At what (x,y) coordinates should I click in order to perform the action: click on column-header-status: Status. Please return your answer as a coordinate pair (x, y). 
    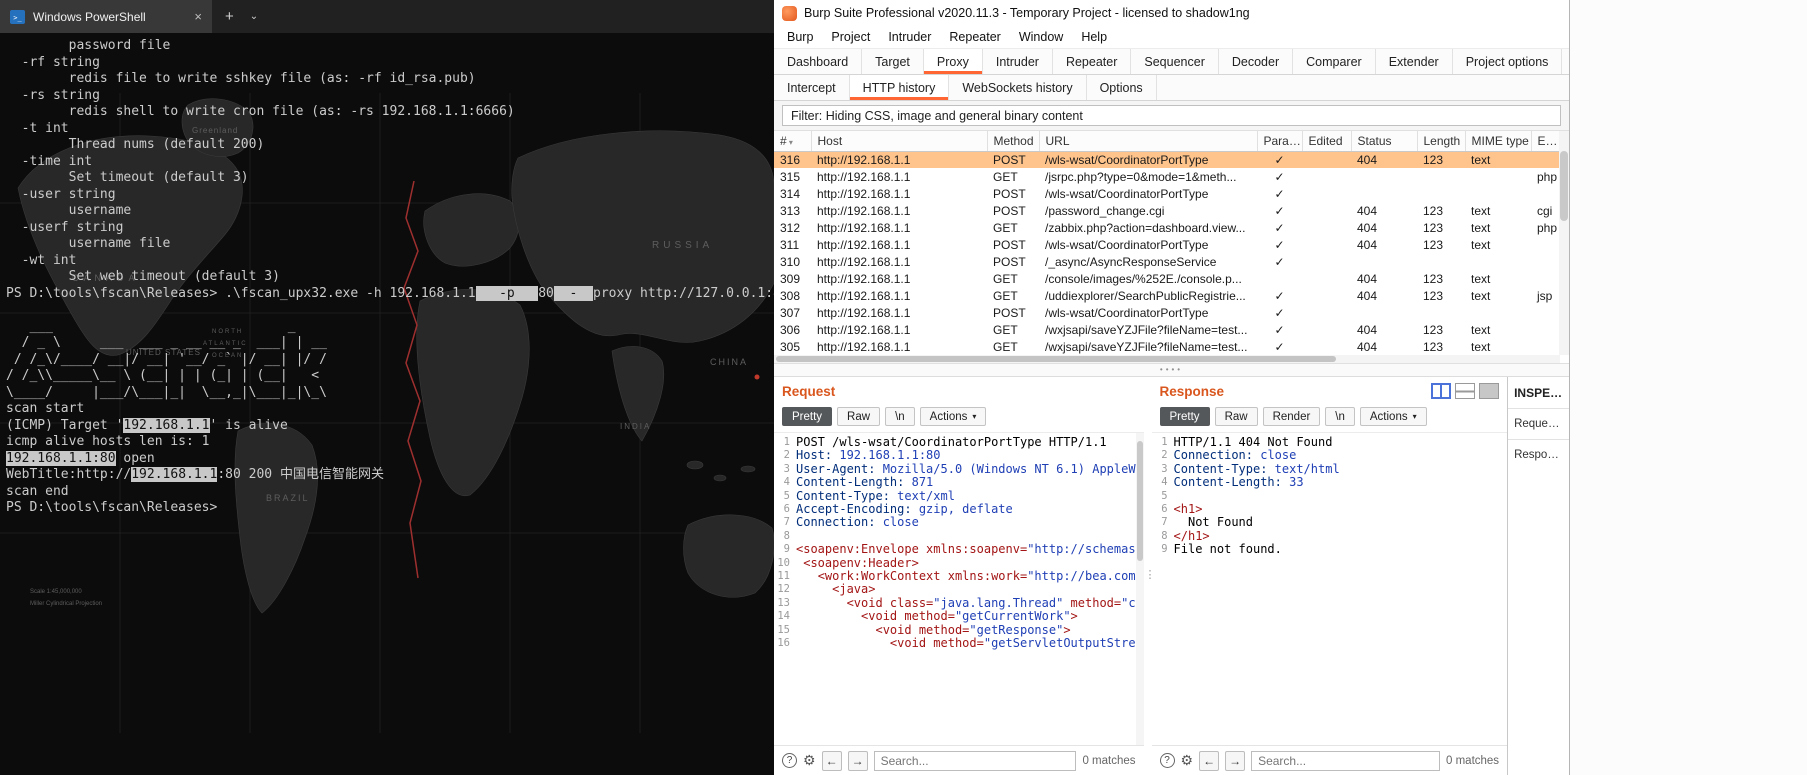
    Looking at the image, I should click on (1384, 141).